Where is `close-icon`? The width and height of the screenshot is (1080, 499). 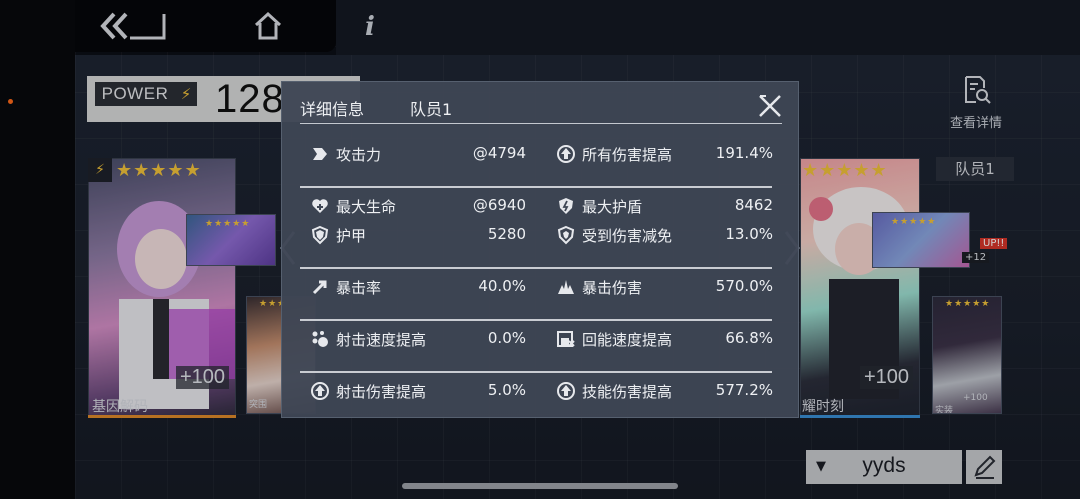
close-icon is located at coordinates (770, 106).